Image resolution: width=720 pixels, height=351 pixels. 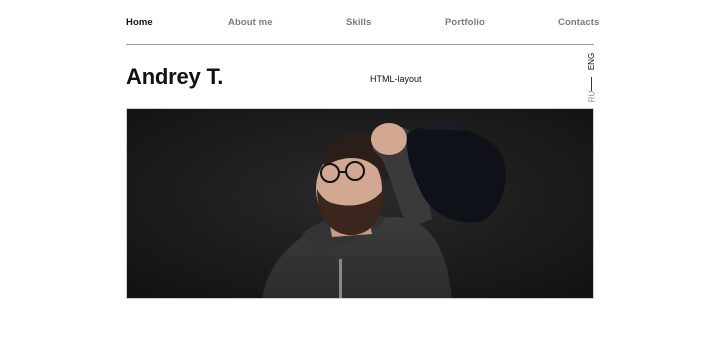 What do you see at coordinates (591, 84) in the screenshot?
I see `lang-divider` at bounding box center [591, 84].